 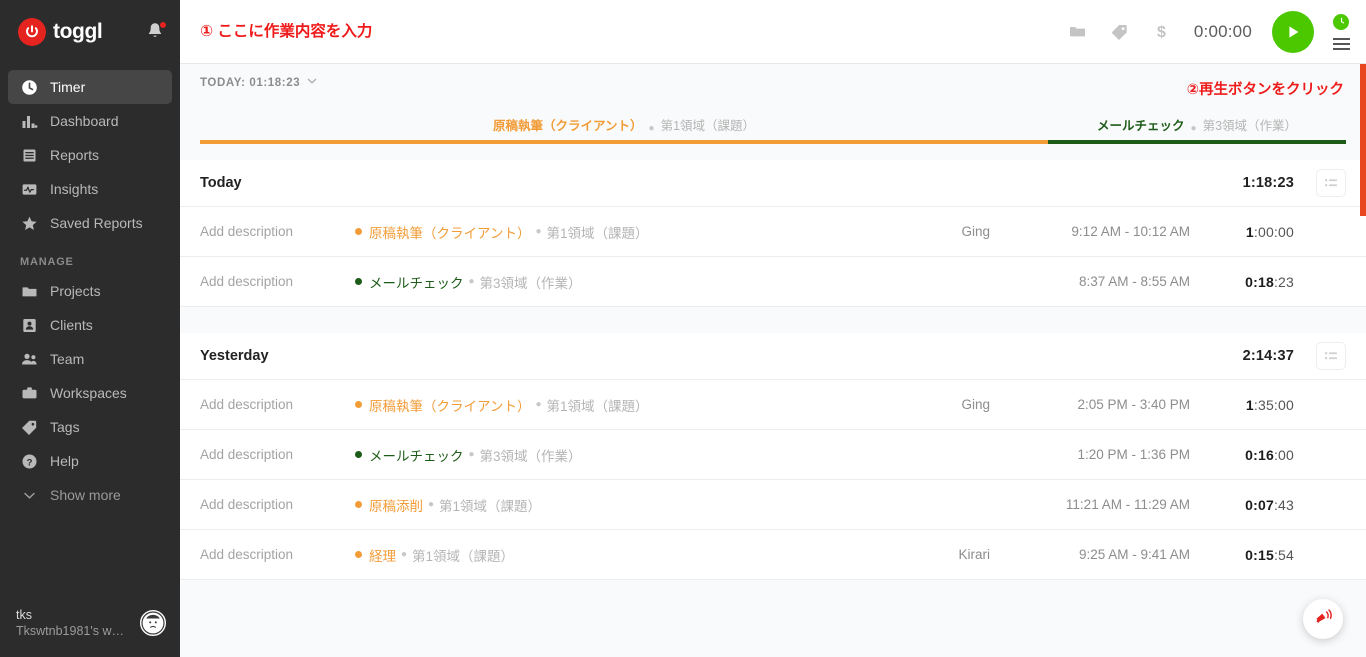 What do you see at coordinates (1293, 31) in the screenshot?
I see `start-timer-play-button` at bounding box center [1293, 31].